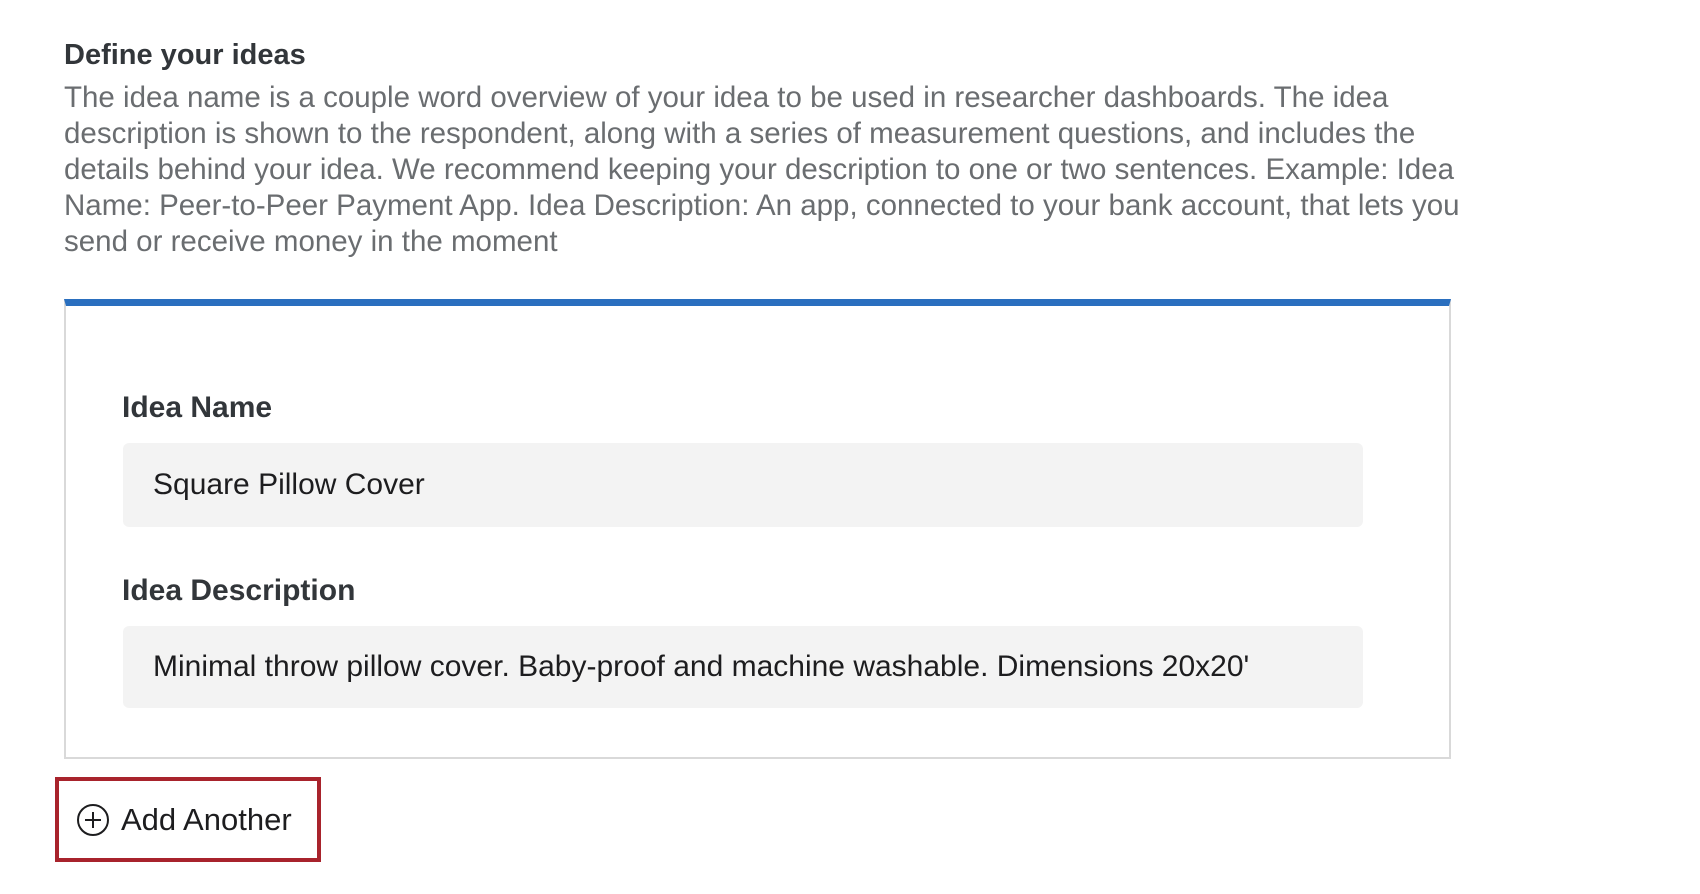 Image resolution: width=1700 pixels, height=894 pixels. Describe the element at coordinates (197, 407) in the screenshot. I see `idea-name-label: Idea Name` at that location.